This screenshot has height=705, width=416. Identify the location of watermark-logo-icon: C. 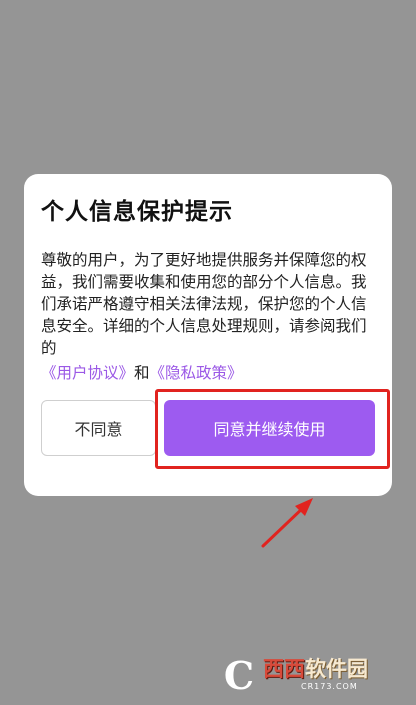
(239, 675).